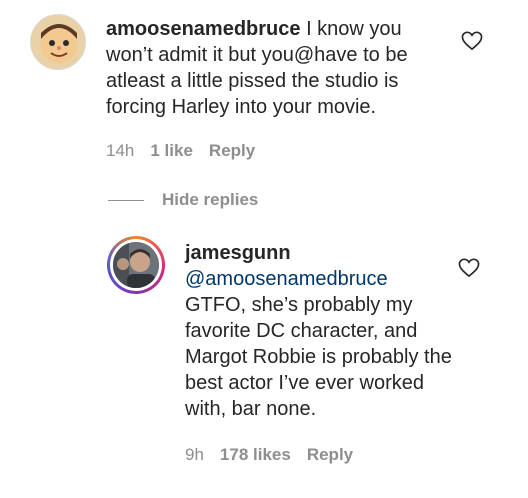 The image size is (528, 498). What do you see at coordinates (255, 455) in the screenshot?
I see `comment-likes: 178 likes` at bounding box center [255, 455].